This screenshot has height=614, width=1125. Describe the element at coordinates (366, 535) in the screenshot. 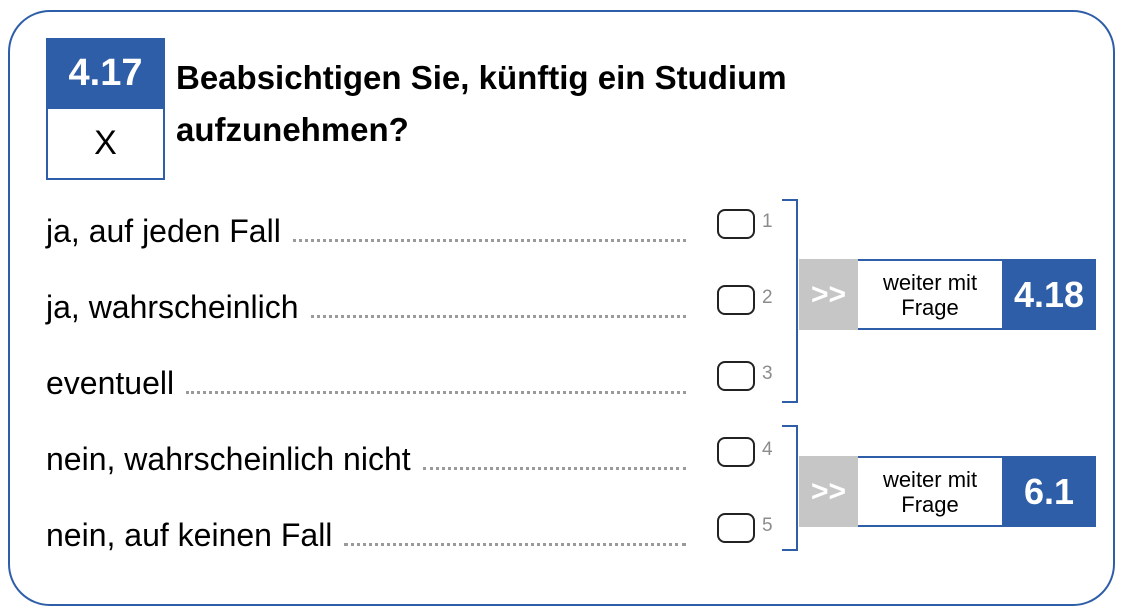

I see `option-row: nein, auf keinen Fall` at that location.